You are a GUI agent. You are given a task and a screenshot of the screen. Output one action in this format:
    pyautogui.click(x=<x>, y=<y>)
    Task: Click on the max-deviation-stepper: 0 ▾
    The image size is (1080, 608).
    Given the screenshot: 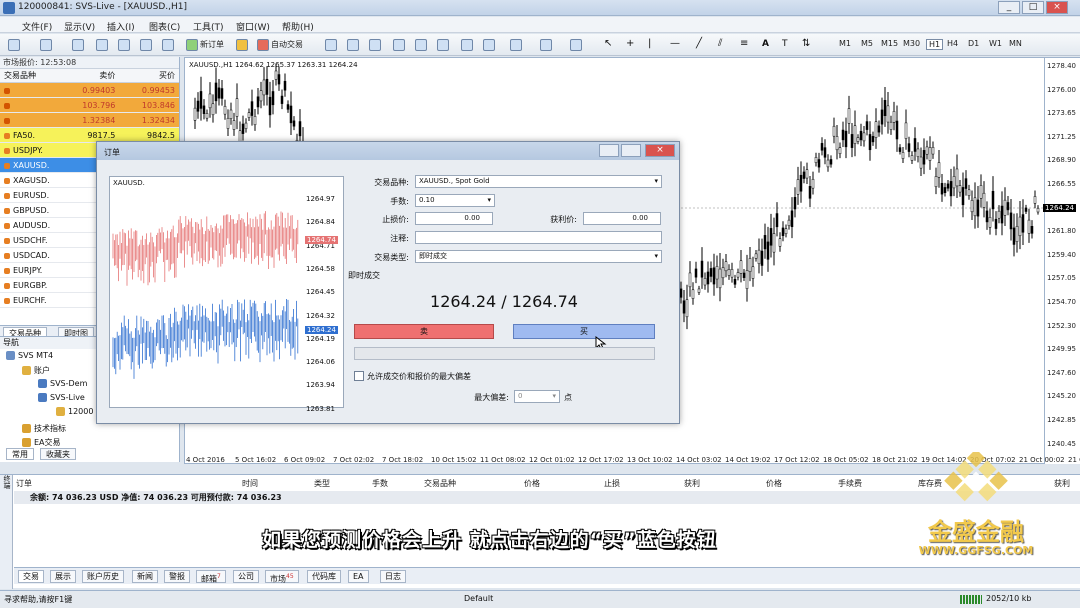 What is the action you would take?
    pyautogui.click(x=537, y=396)
    